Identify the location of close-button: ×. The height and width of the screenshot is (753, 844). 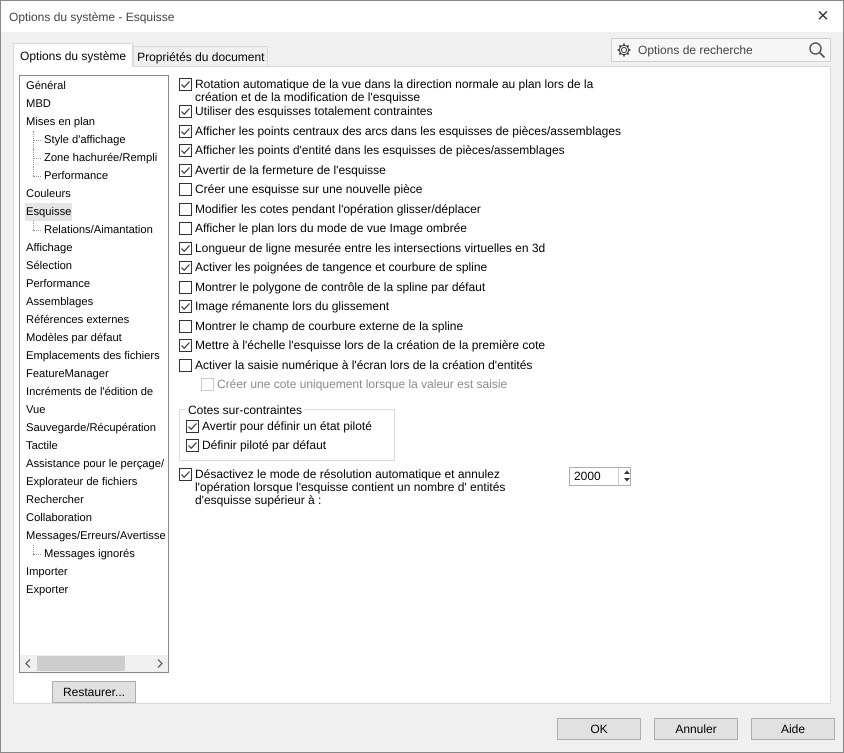
(823, 17).